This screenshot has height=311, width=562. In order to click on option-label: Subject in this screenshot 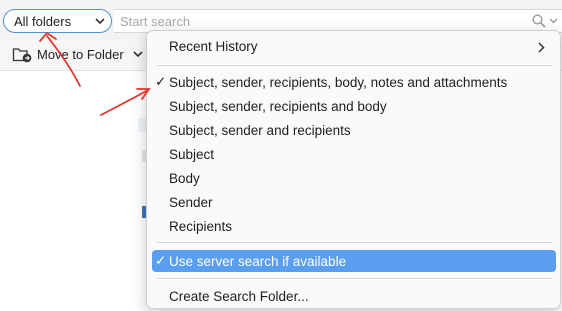, I will do `click(192, 154)`.